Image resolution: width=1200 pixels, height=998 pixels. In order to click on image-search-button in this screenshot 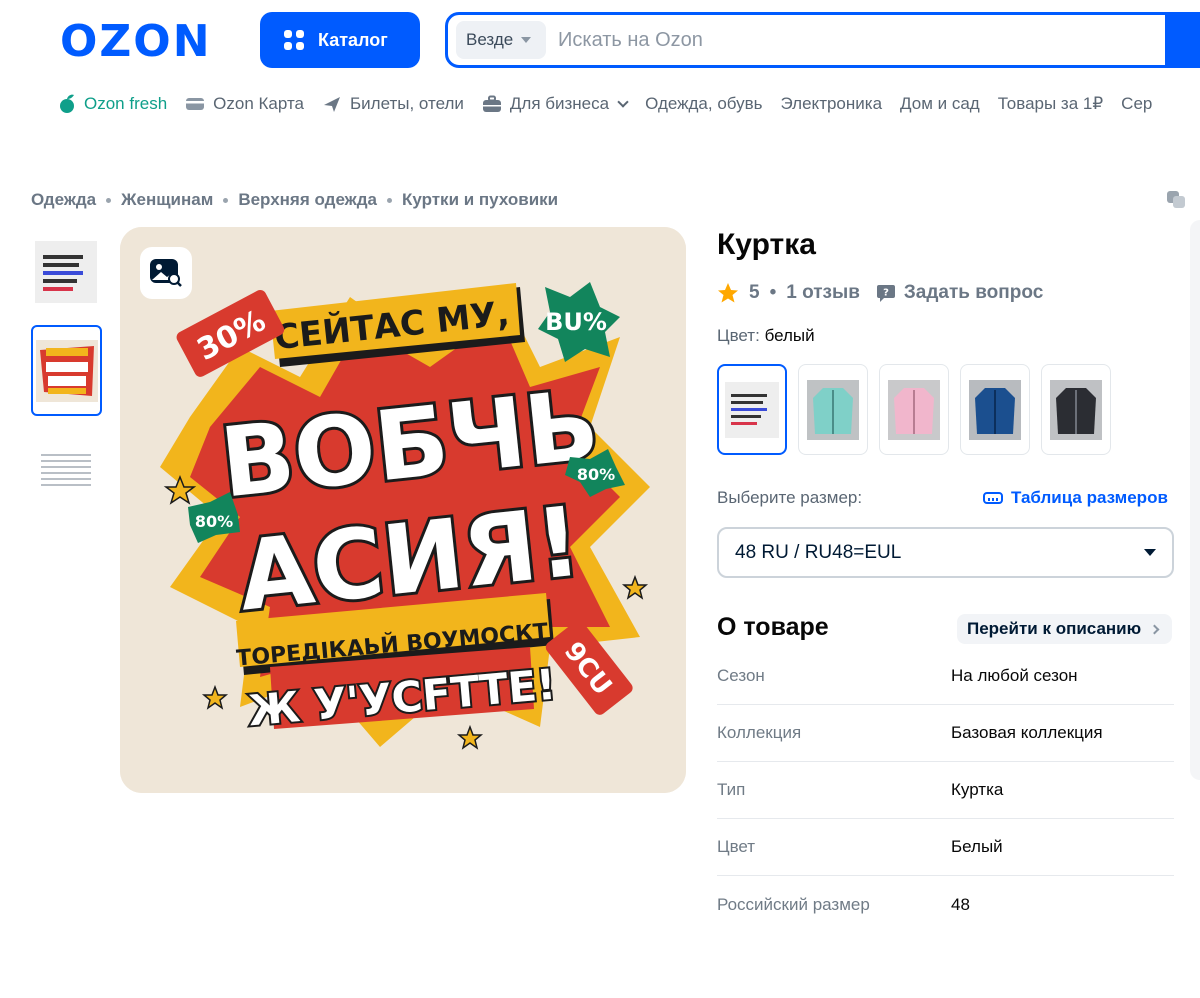, I will do `click(166, 273)`.